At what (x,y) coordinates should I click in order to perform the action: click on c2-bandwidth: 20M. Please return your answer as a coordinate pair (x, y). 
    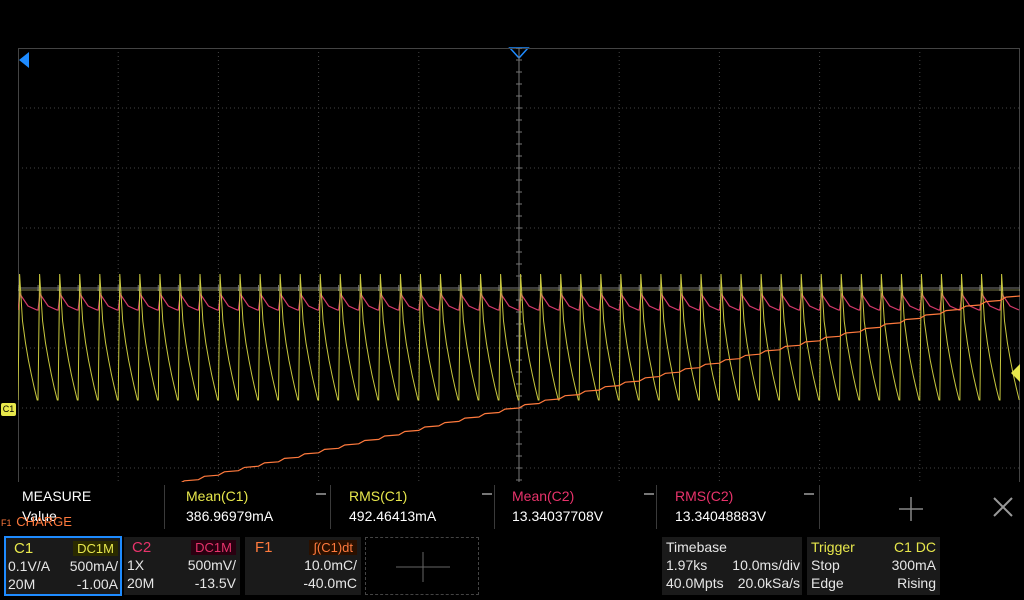
    Looking at the image, I should click on (141, 583).